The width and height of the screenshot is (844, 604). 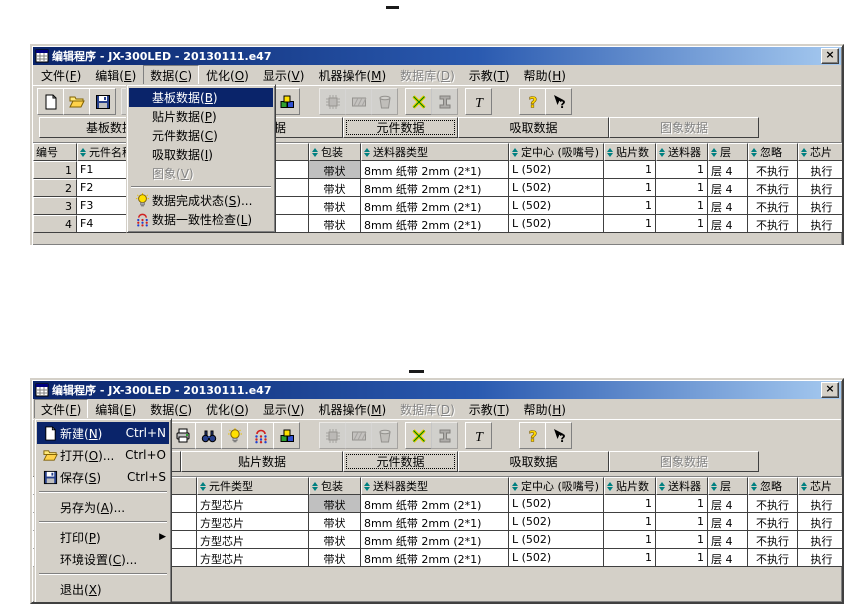 I want to click on menubar-item-5: 机器操作(M), so click(x=352, y=75).